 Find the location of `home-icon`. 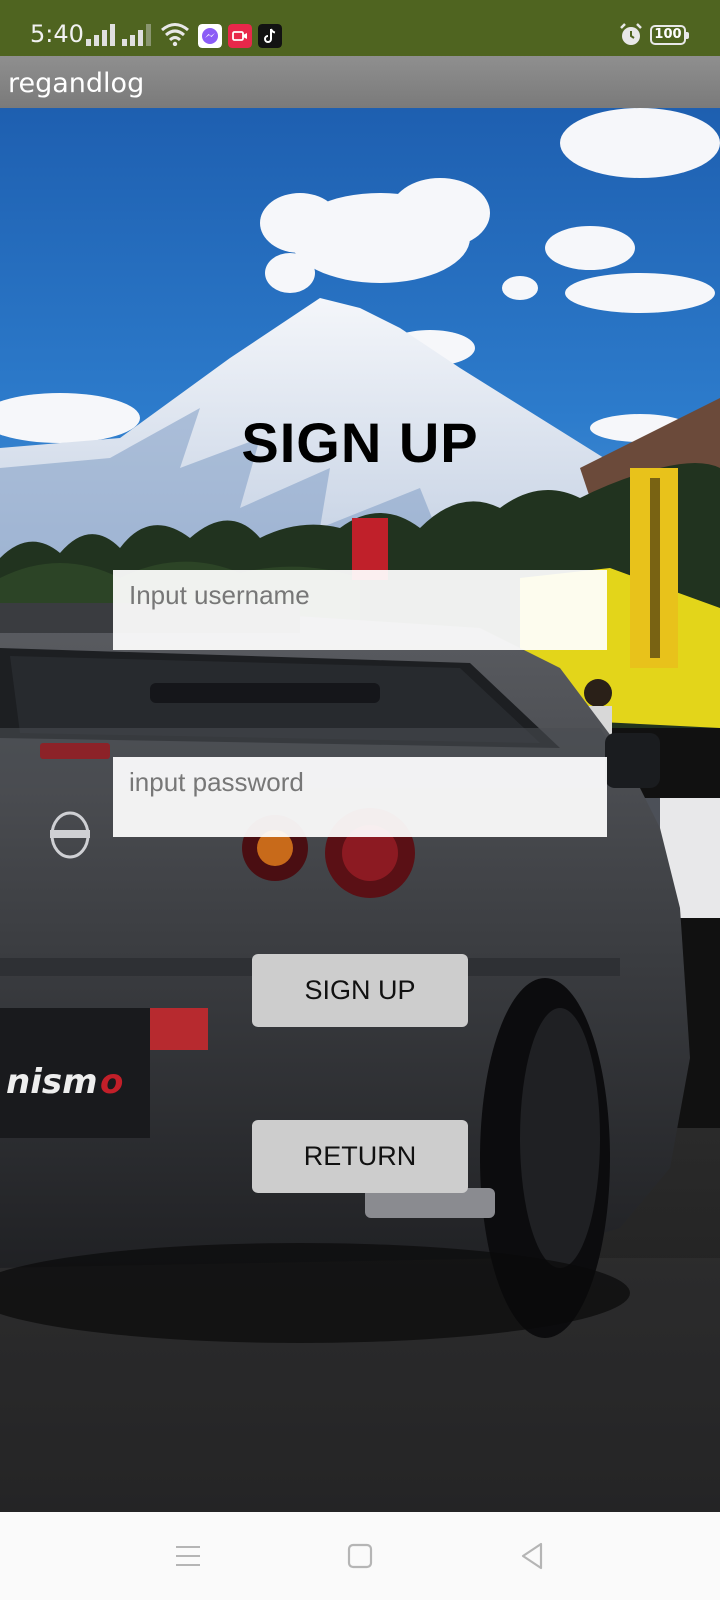

home-icon is located at coordinates (360, 1556).